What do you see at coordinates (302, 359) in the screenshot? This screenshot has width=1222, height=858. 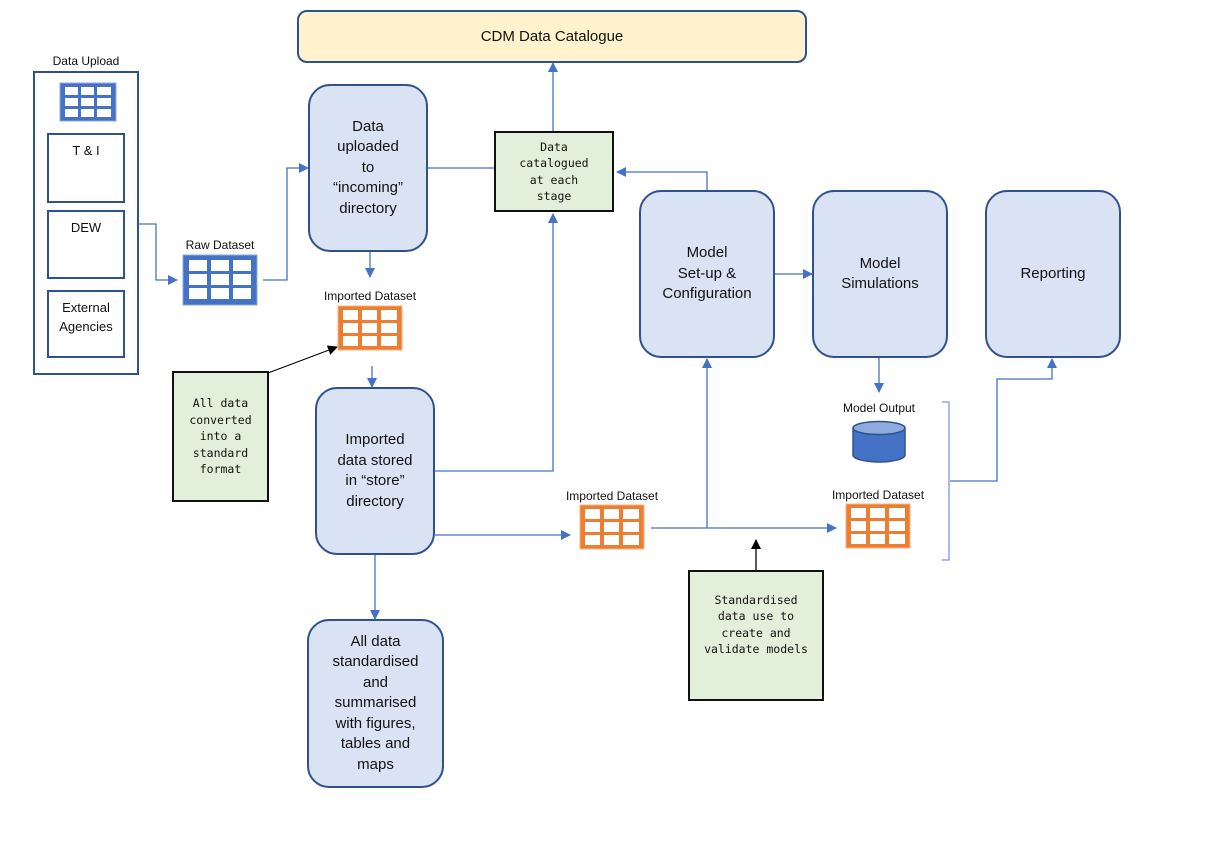 I see `callout-converted-arrow` at bounding box center [302, 359].